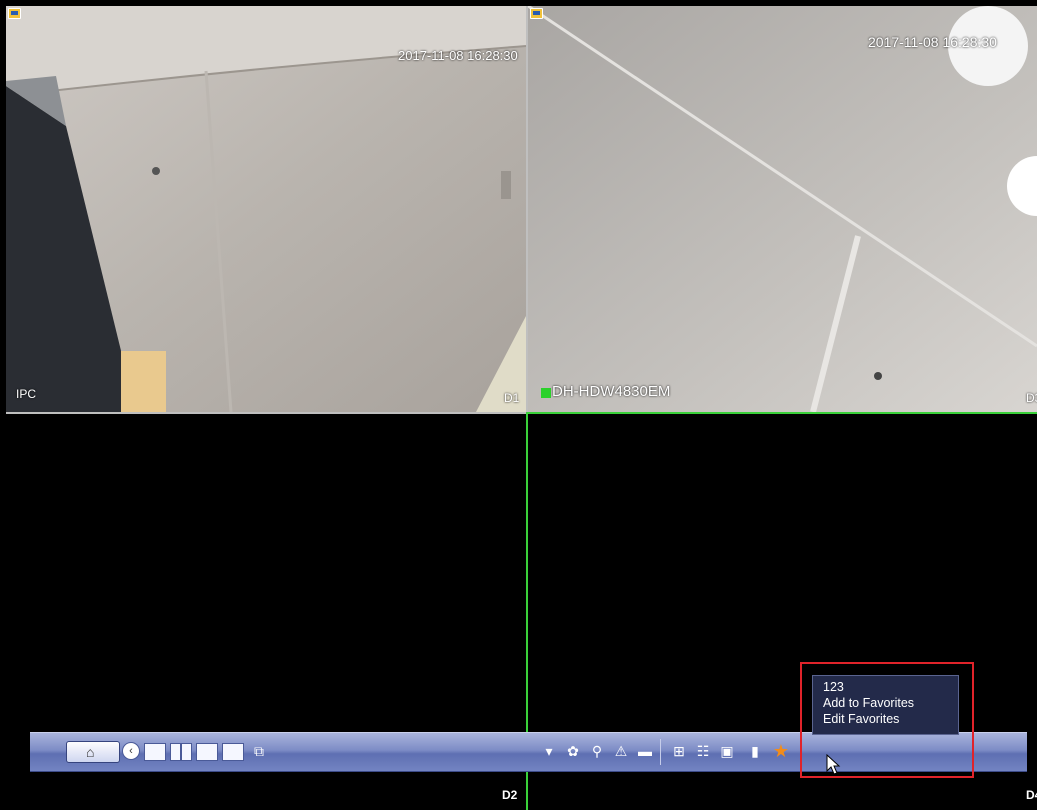 This screenshot has height=810, width=1037. What do you see at coordinates (458, 55) in the screenshot?
I see `timestamp-d1: 2017-11-08 16:28:30` at bounding box center [458, 55].